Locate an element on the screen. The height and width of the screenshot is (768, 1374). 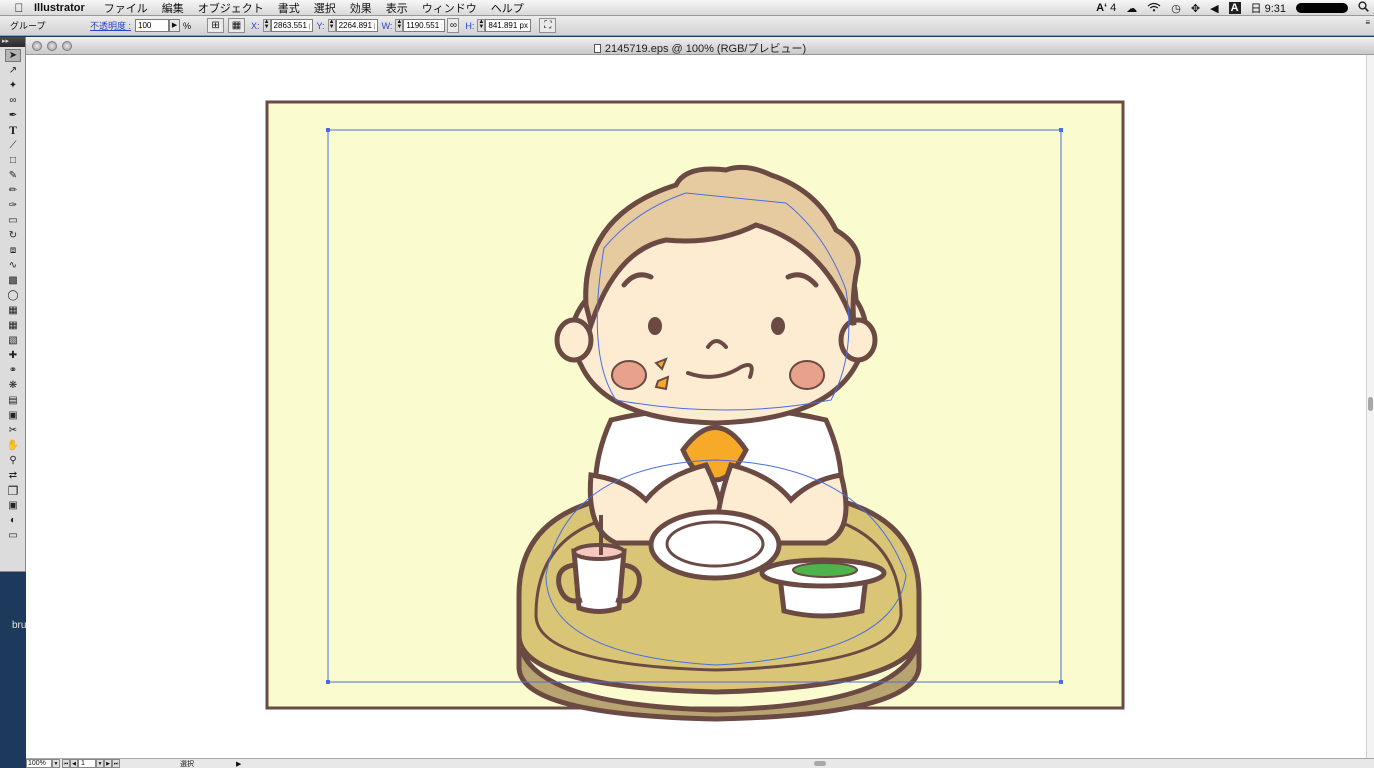
reference-point-icon: ⊞ is located at coordinates (216, 25).